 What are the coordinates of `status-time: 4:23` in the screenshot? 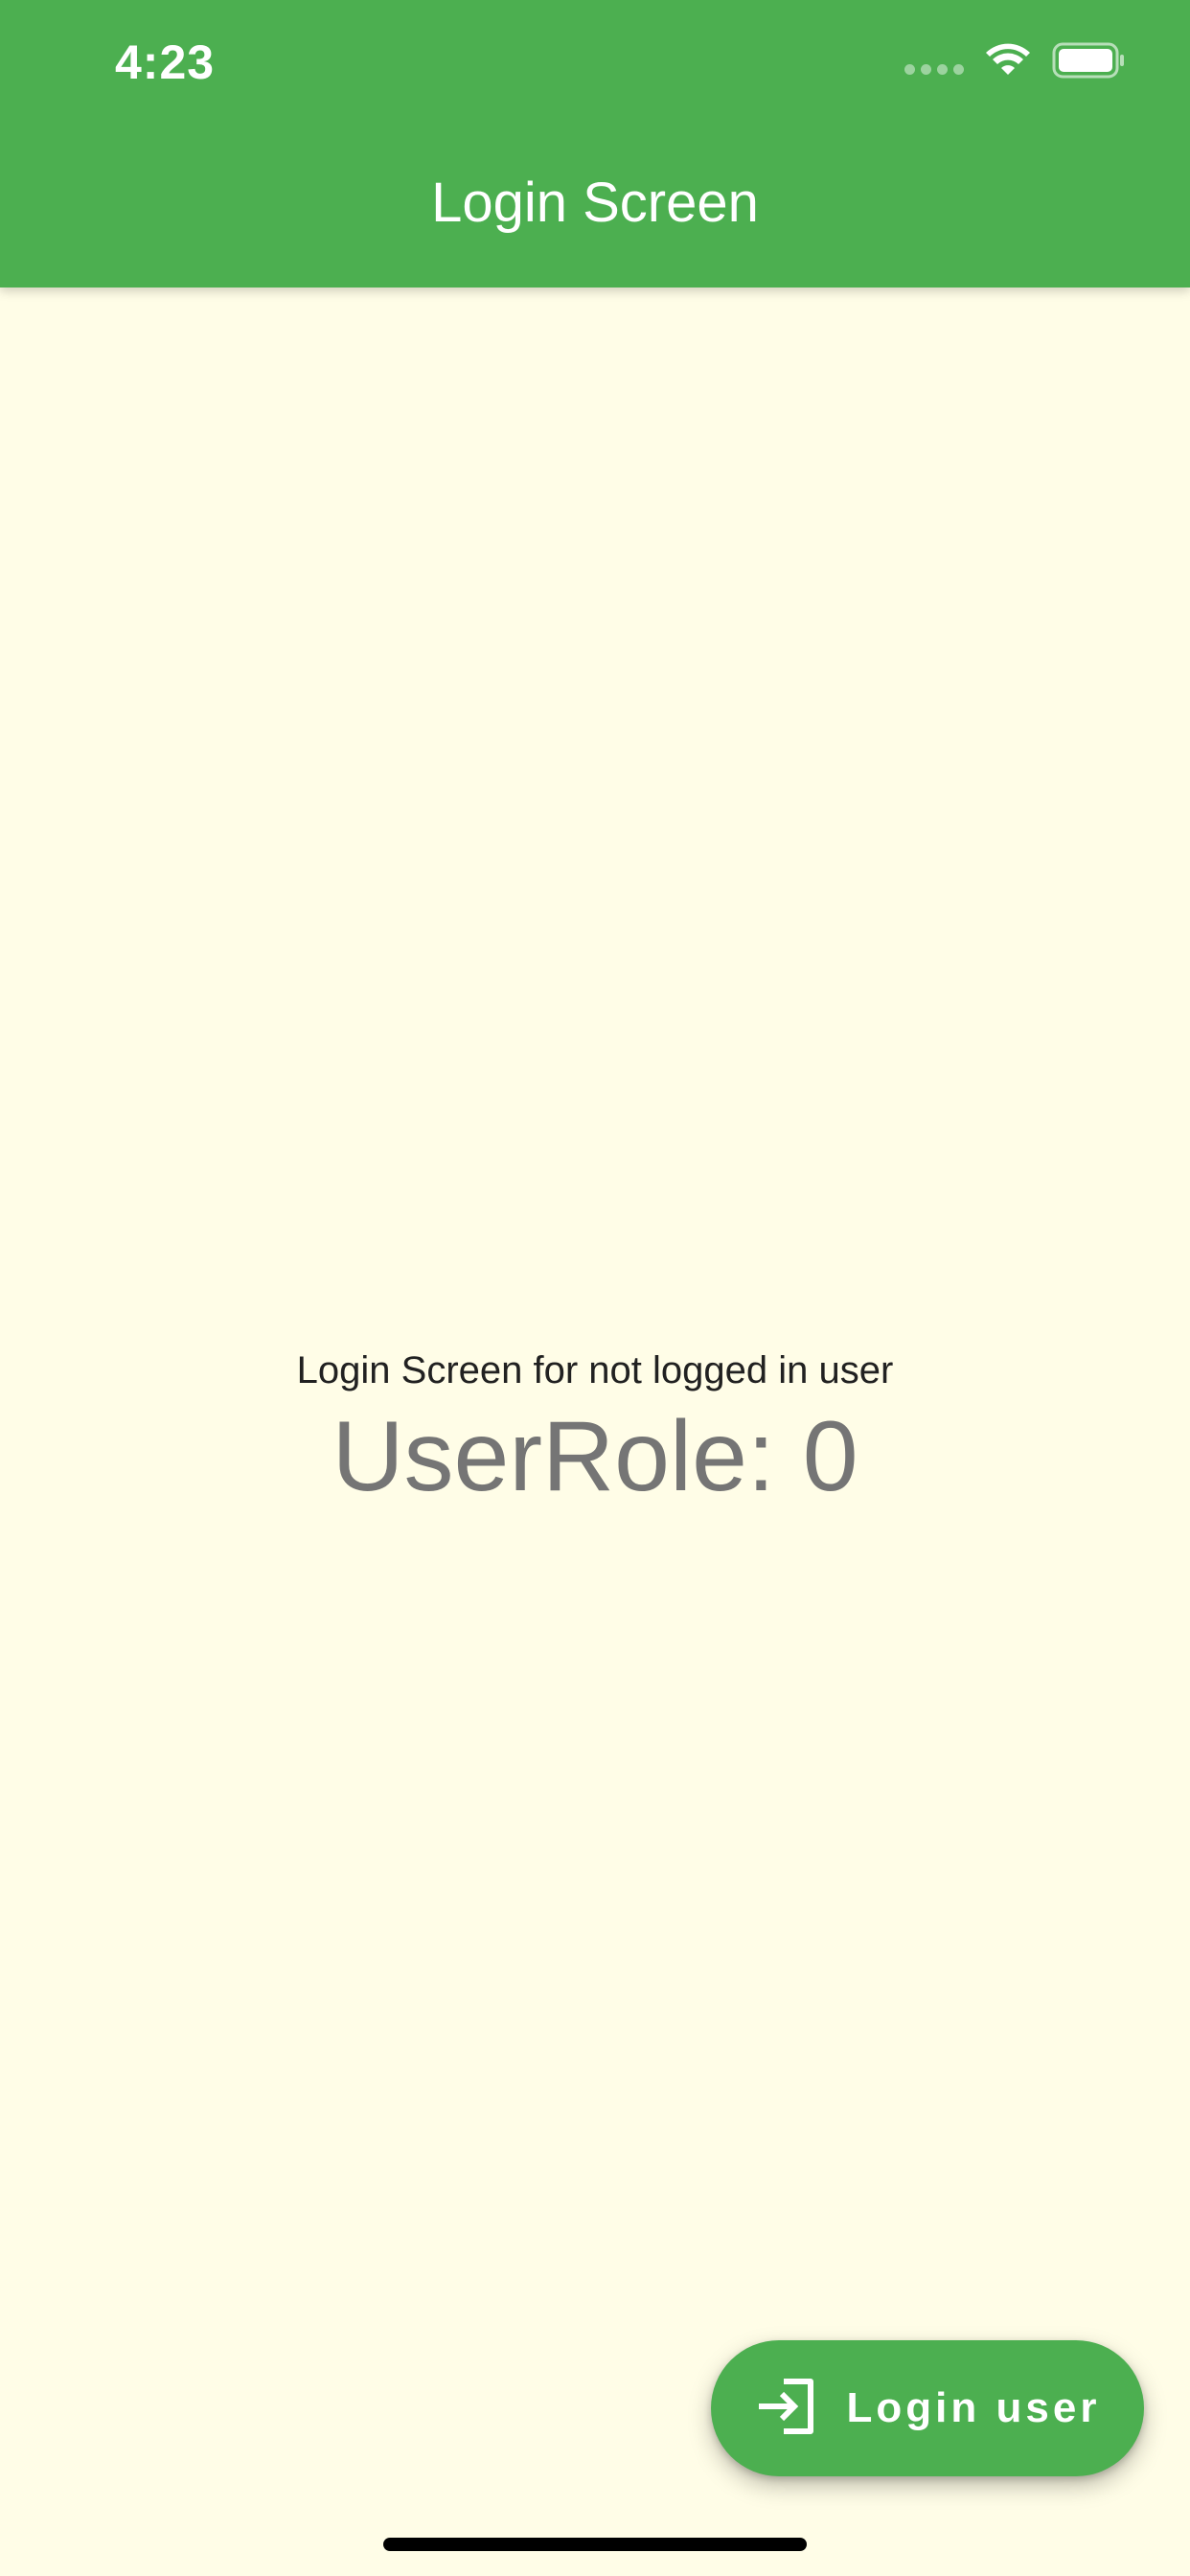 It's located at (166, 62).